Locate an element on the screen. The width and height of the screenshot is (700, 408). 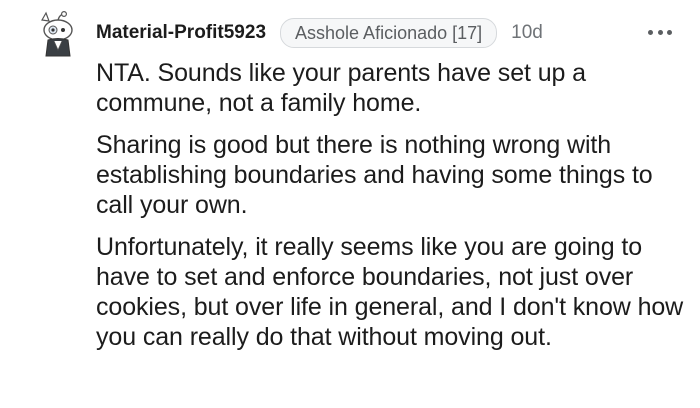
comment-age: 10d is located at coordinates (527, 32).